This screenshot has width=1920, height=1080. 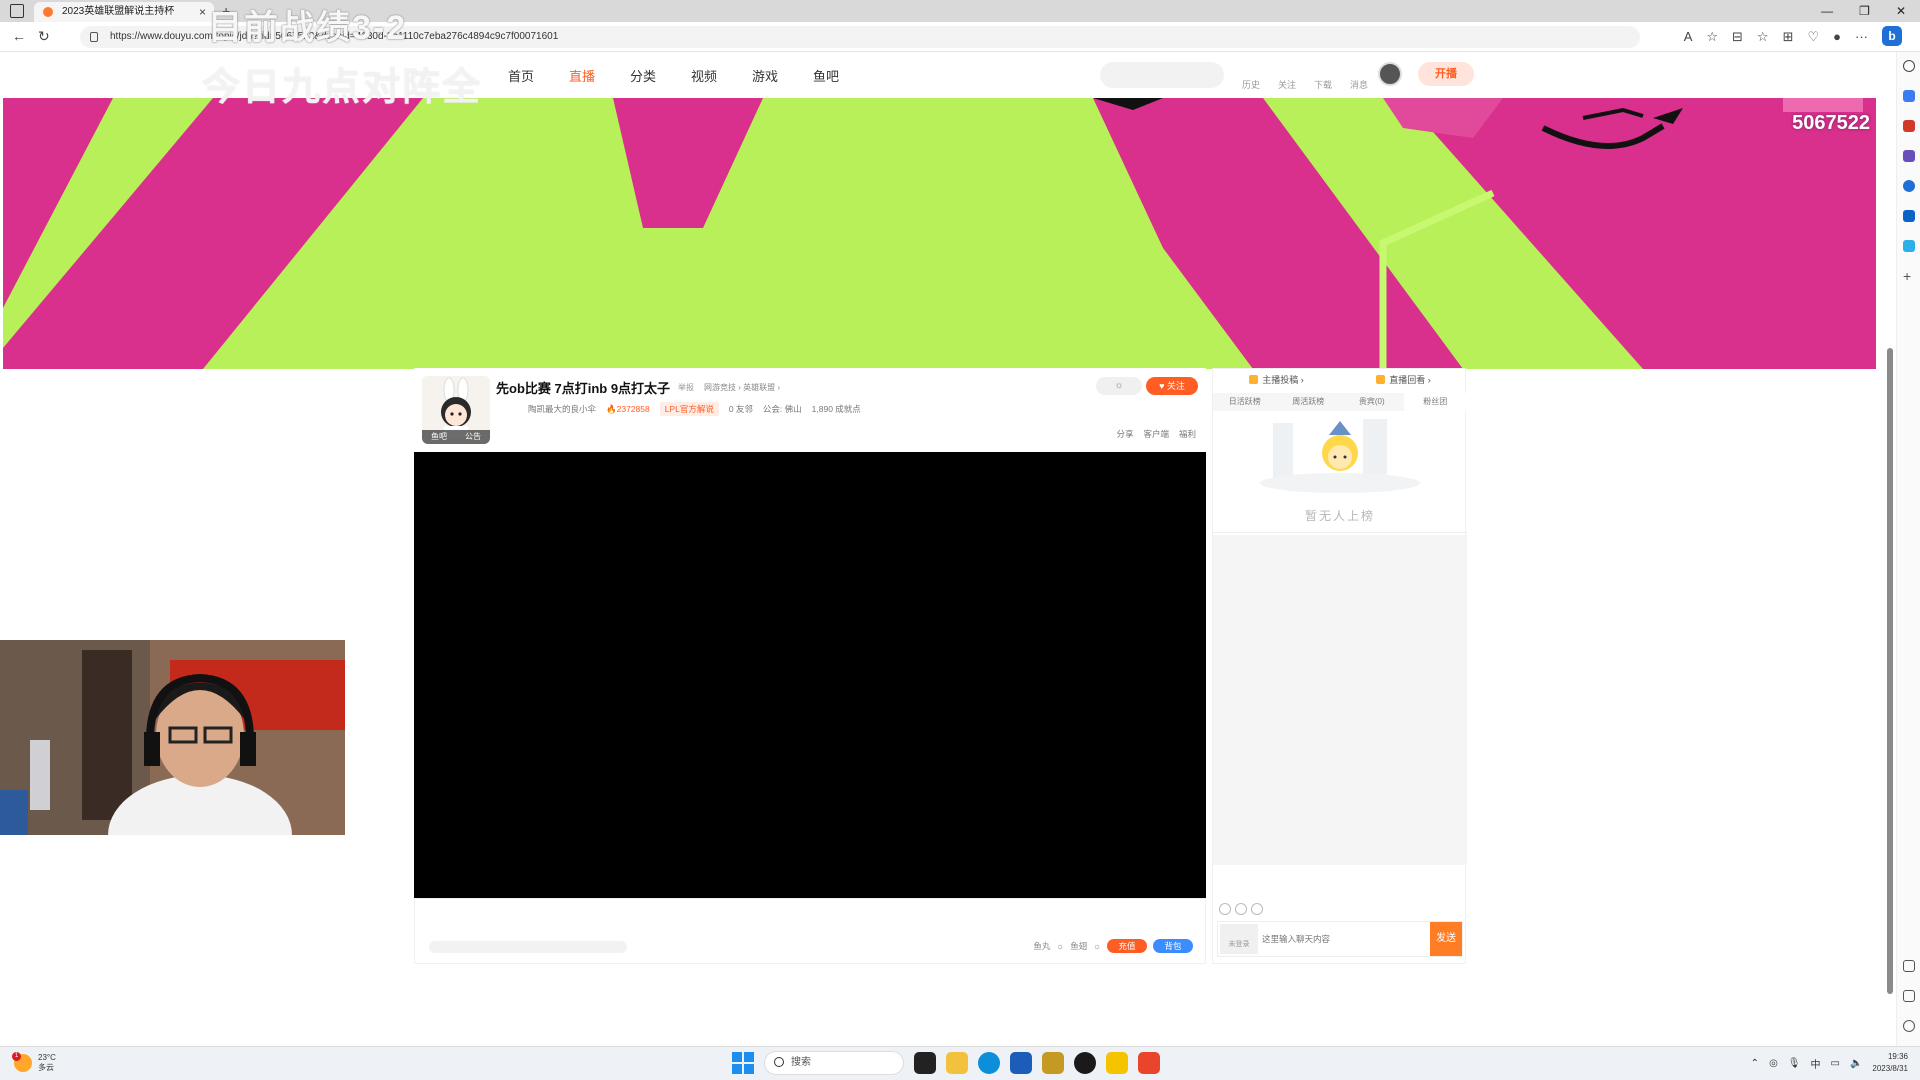 I want to click on tab-fan-club: 粉丝团, so click(x=1435, y=402).